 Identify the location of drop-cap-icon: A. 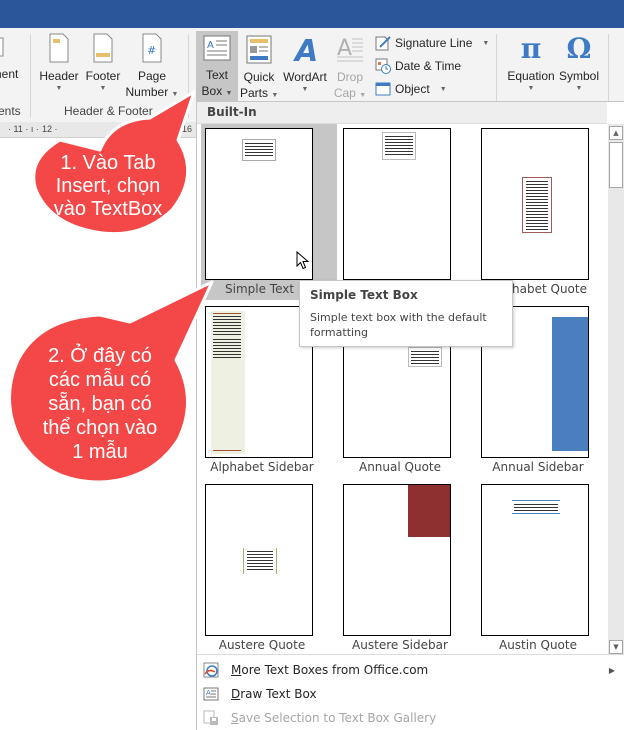
(350, 50).